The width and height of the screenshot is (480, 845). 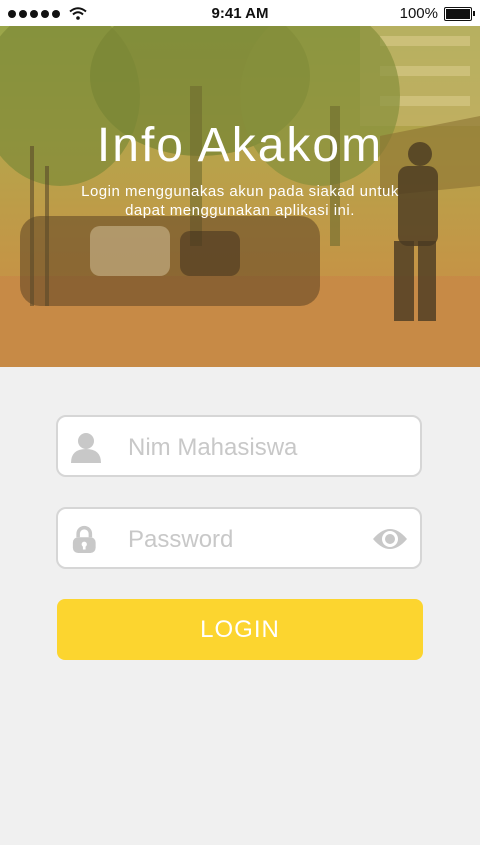 I want to click on login-button: LOGIN, so click(x=240, y=629).